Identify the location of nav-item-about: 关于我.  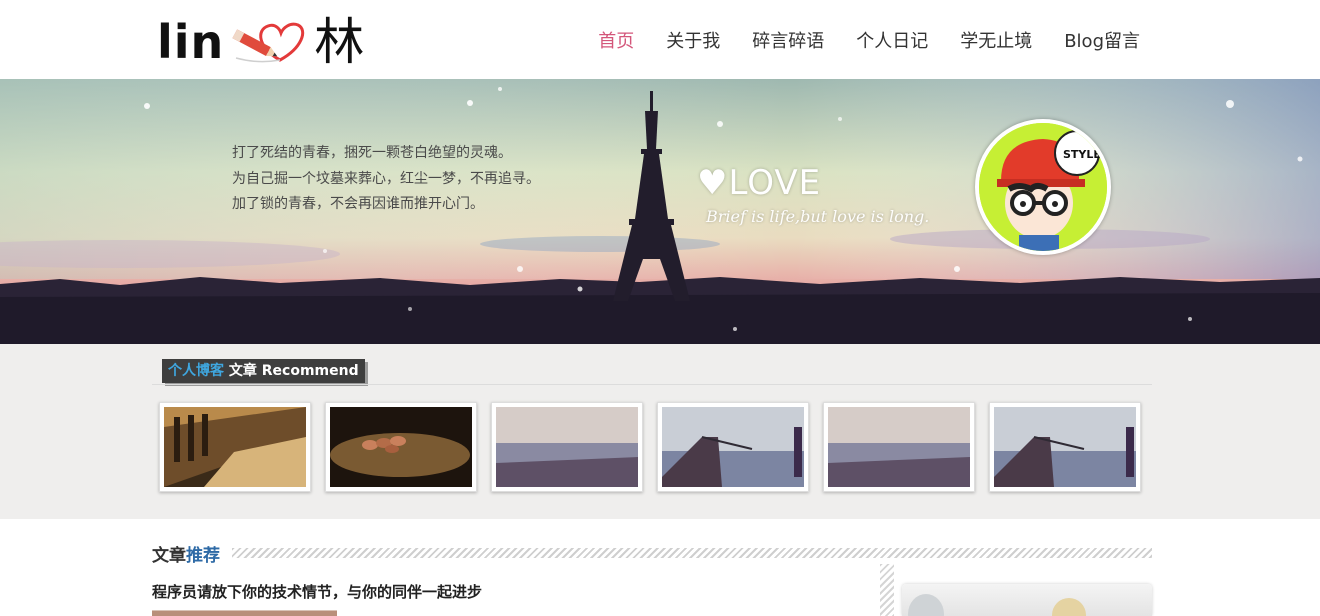
(693, 42).